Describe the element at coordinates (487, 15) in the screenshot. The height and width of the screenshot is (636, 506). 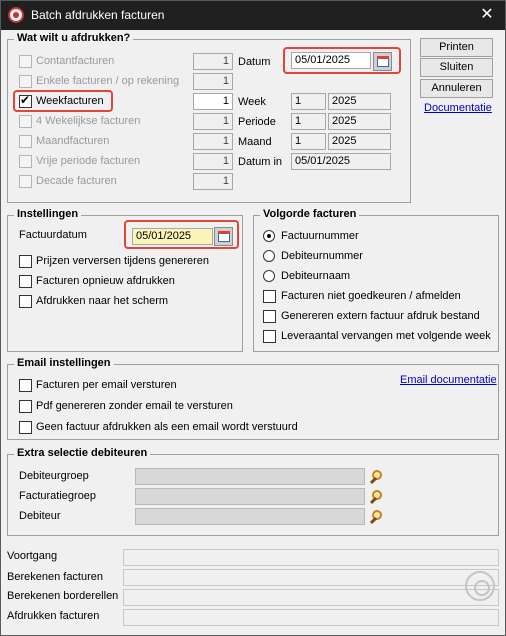
I see `close-icon: ✕` at that location.